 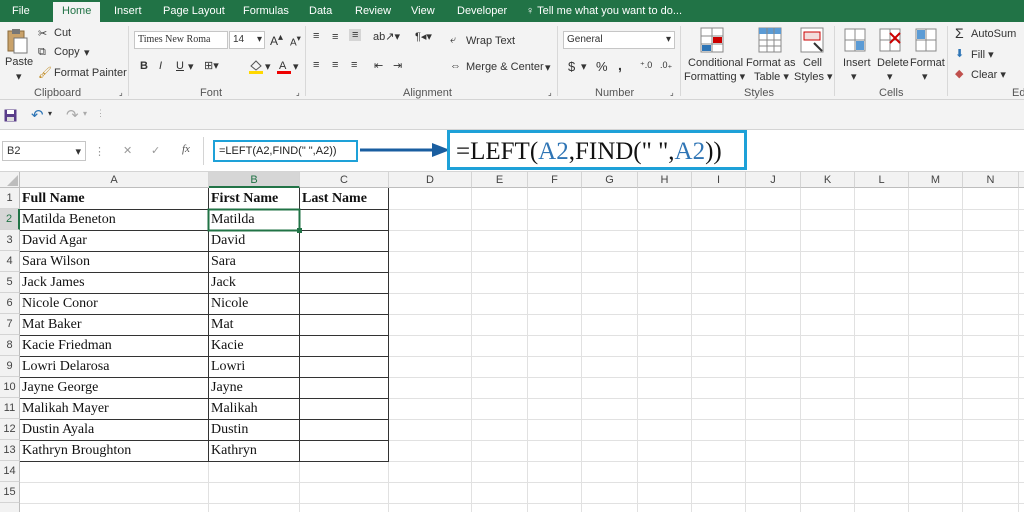 What do you see at coordinates (602, 66) in the screenshot?
I see `percent-button: %` at bounding box center [602, 66].